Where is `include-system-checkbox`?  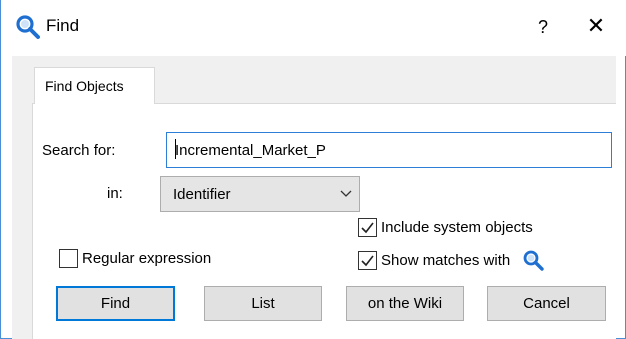 include-system-checkbox is located at coordinates (367, 227).